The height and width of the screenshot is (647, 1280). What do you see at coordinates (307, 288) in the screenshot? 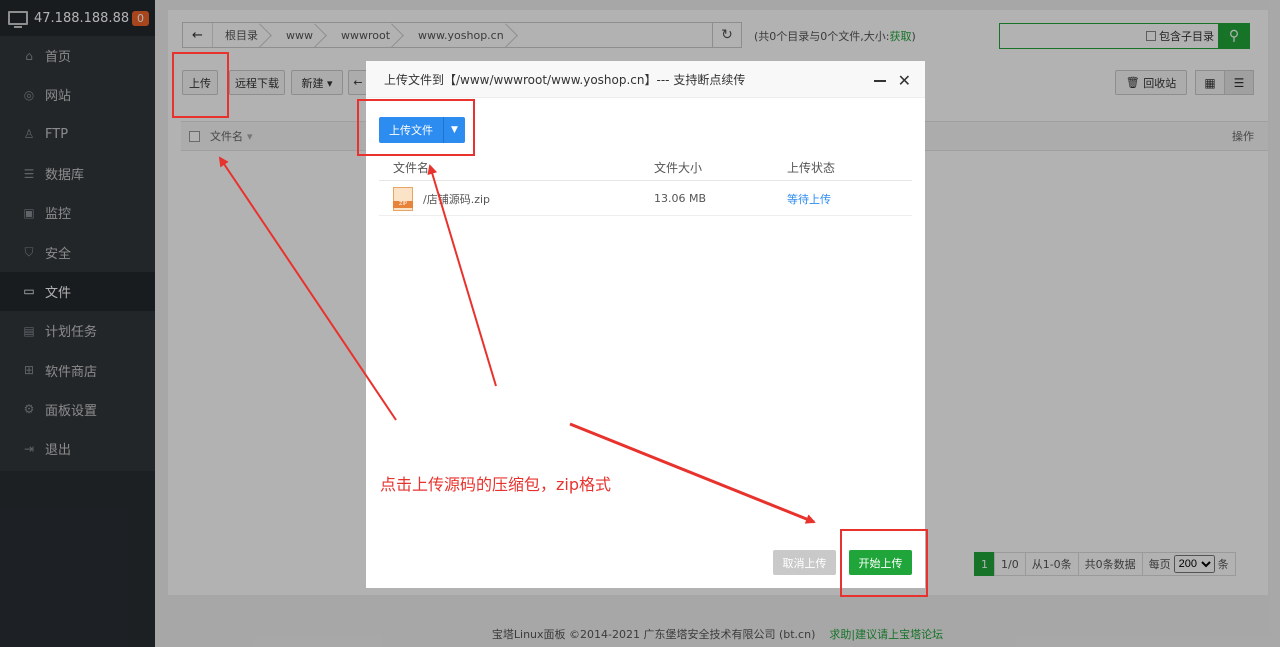
I see `arrow-to-upload` at bounding box center [307, 288].